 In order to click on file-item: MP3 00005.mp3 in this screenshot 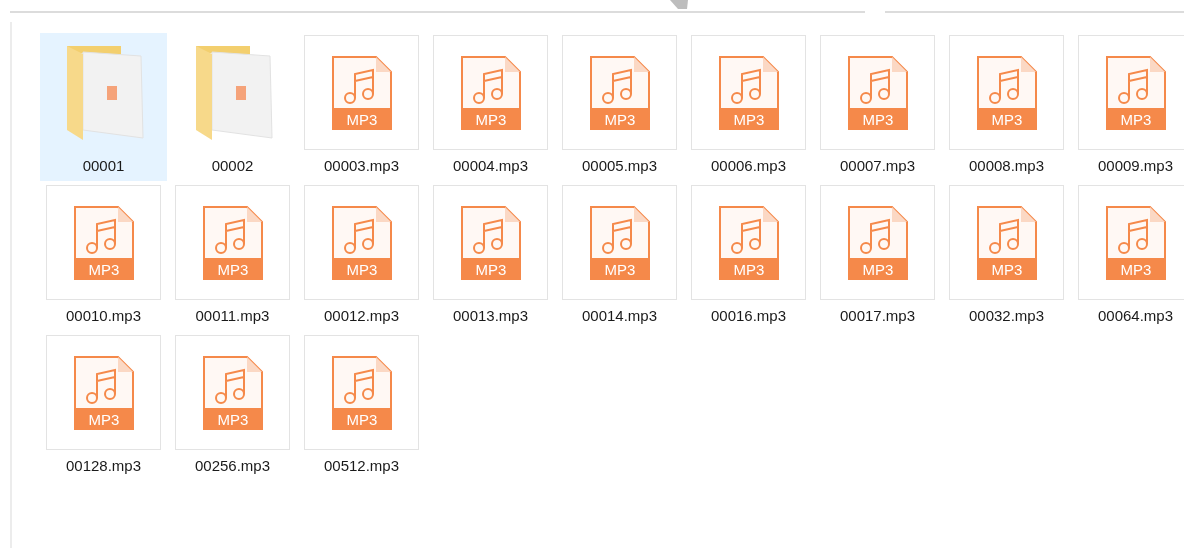, I will do `click(619, 107)`.